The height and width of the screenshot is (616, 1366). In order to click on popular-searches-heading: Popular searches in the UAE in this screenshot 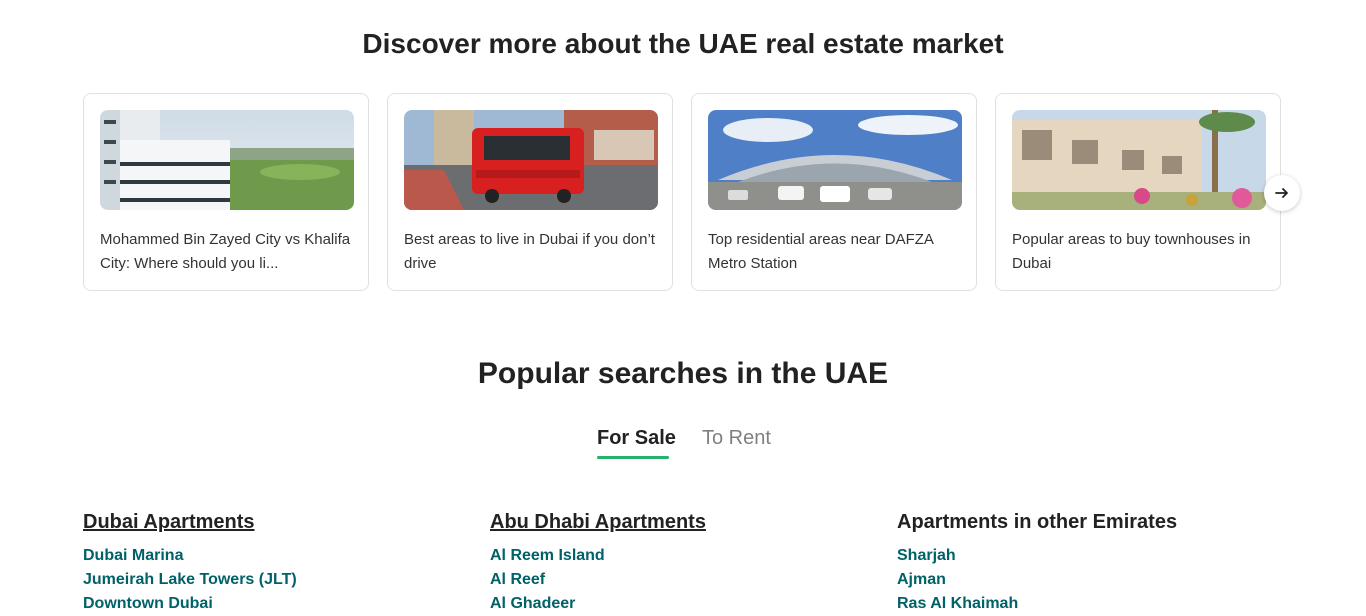, I will do `click(683, 373)`.